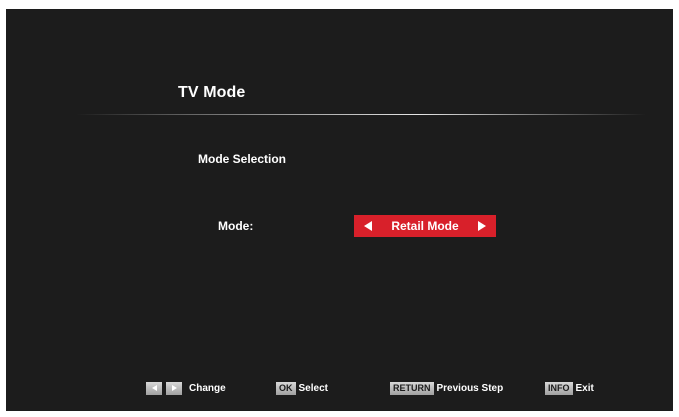 The height and width of the screenshot is (417, 679). What do you see at coordinates (313, 388) in the screenshot?
I see `hint-label-select: Select` at bounding box center [313, 388].